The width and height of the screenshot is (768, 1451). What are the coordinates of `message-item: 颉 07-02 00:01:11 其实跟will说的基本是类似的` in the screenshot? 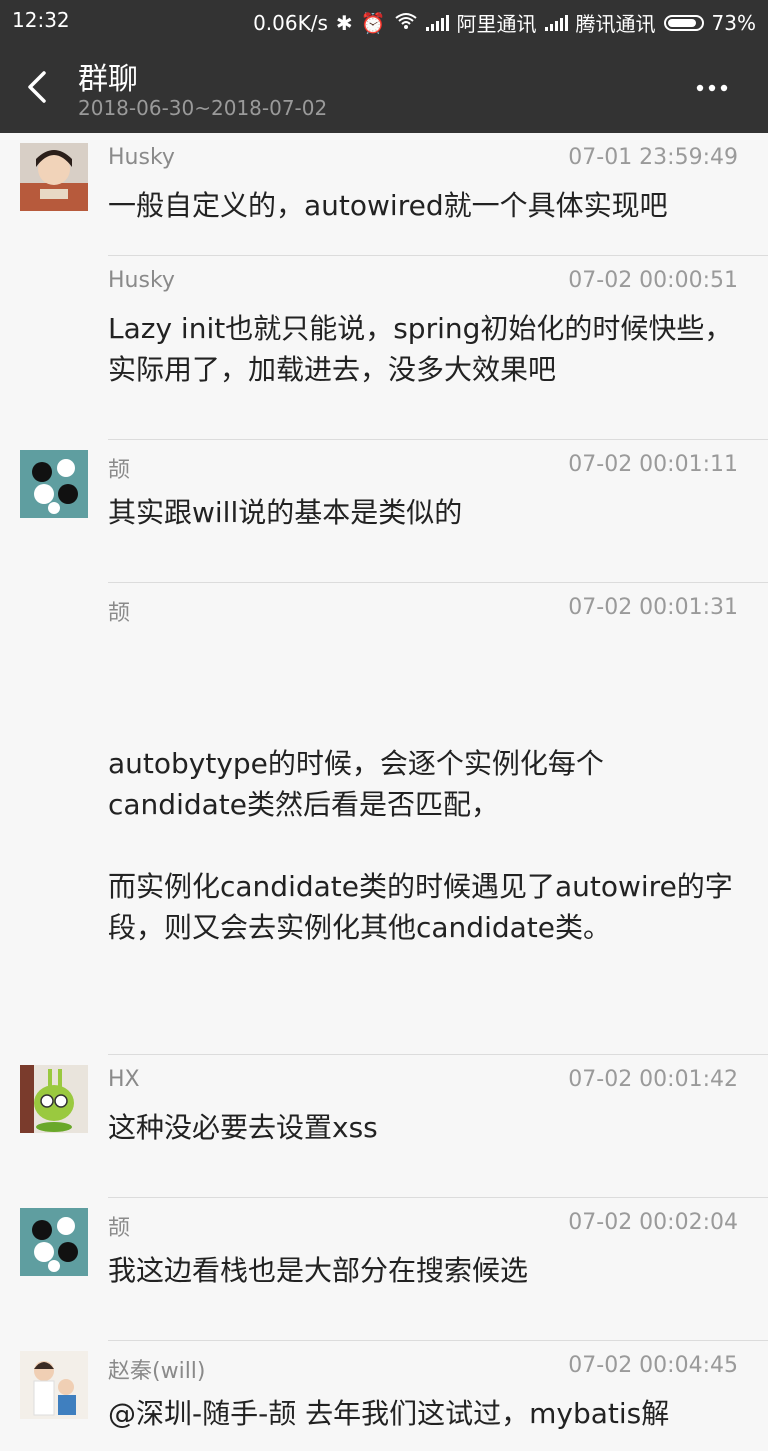 It's located at (384, 511).